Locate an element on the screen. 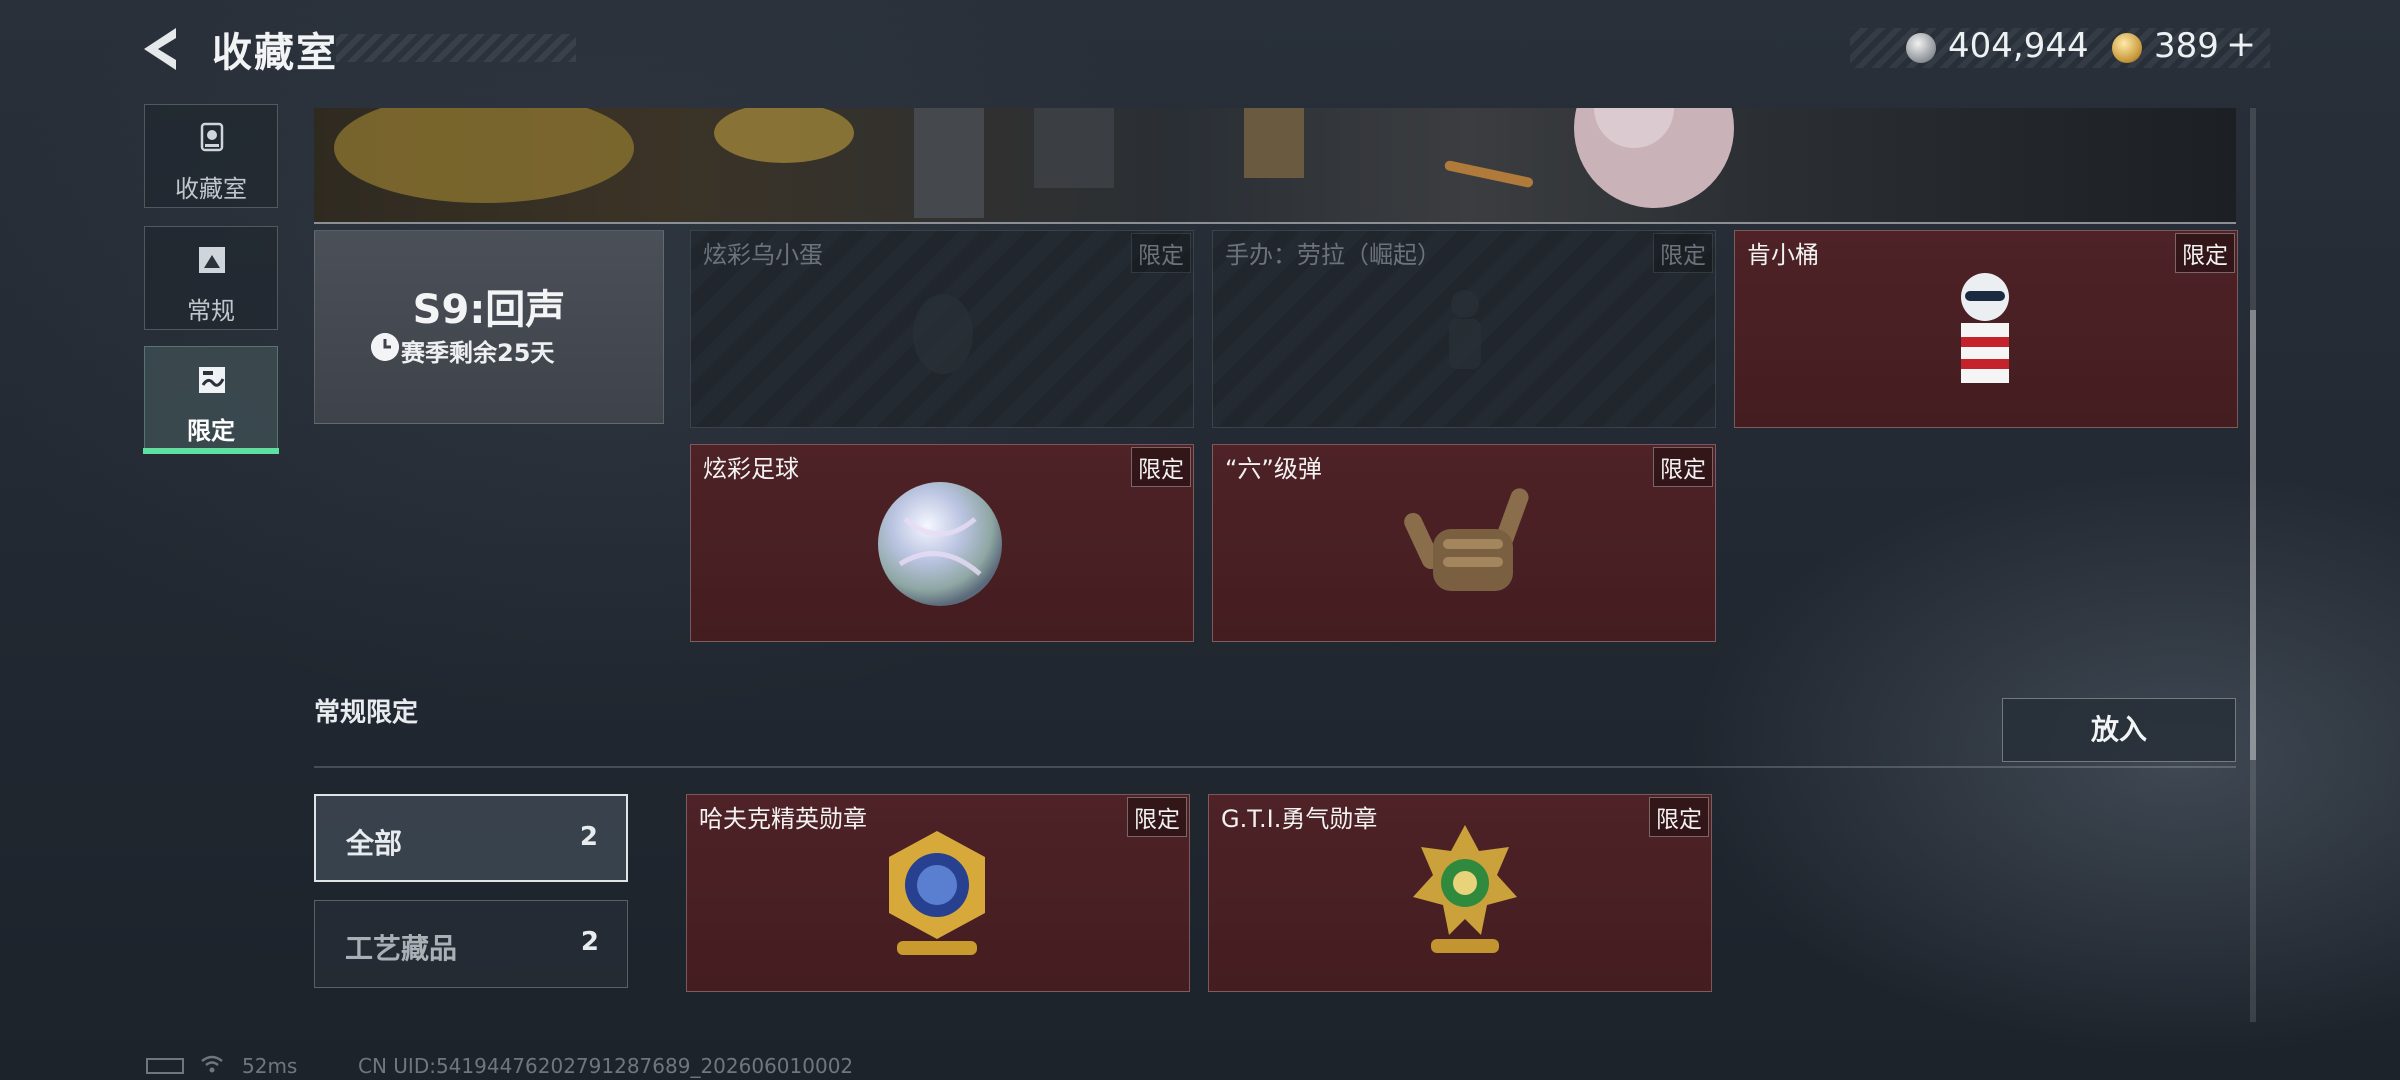  collectible-card: 炫彩乌小蛋 限定 is located at coordinates (942, 329).